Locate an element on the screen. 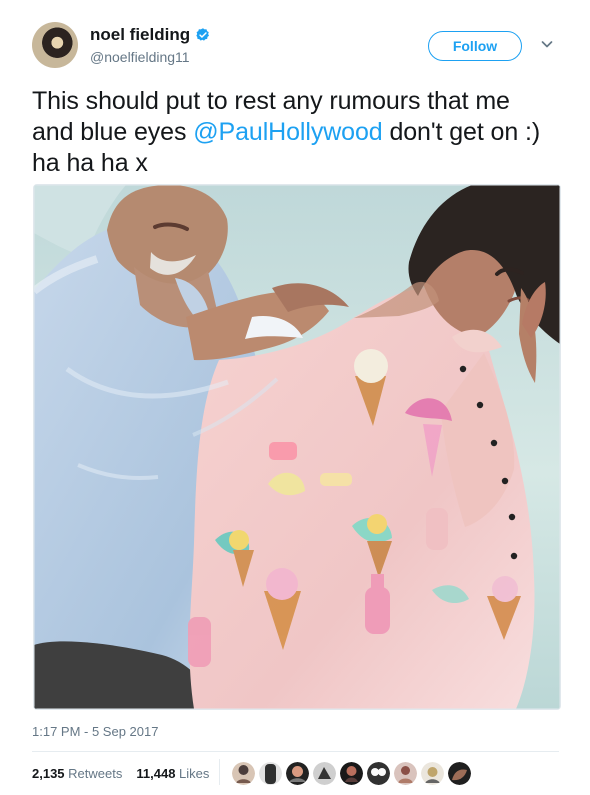 The width and height of the screenshot is (590, 795). retweets-count: 2,135 is located at coordinates (48, 773).